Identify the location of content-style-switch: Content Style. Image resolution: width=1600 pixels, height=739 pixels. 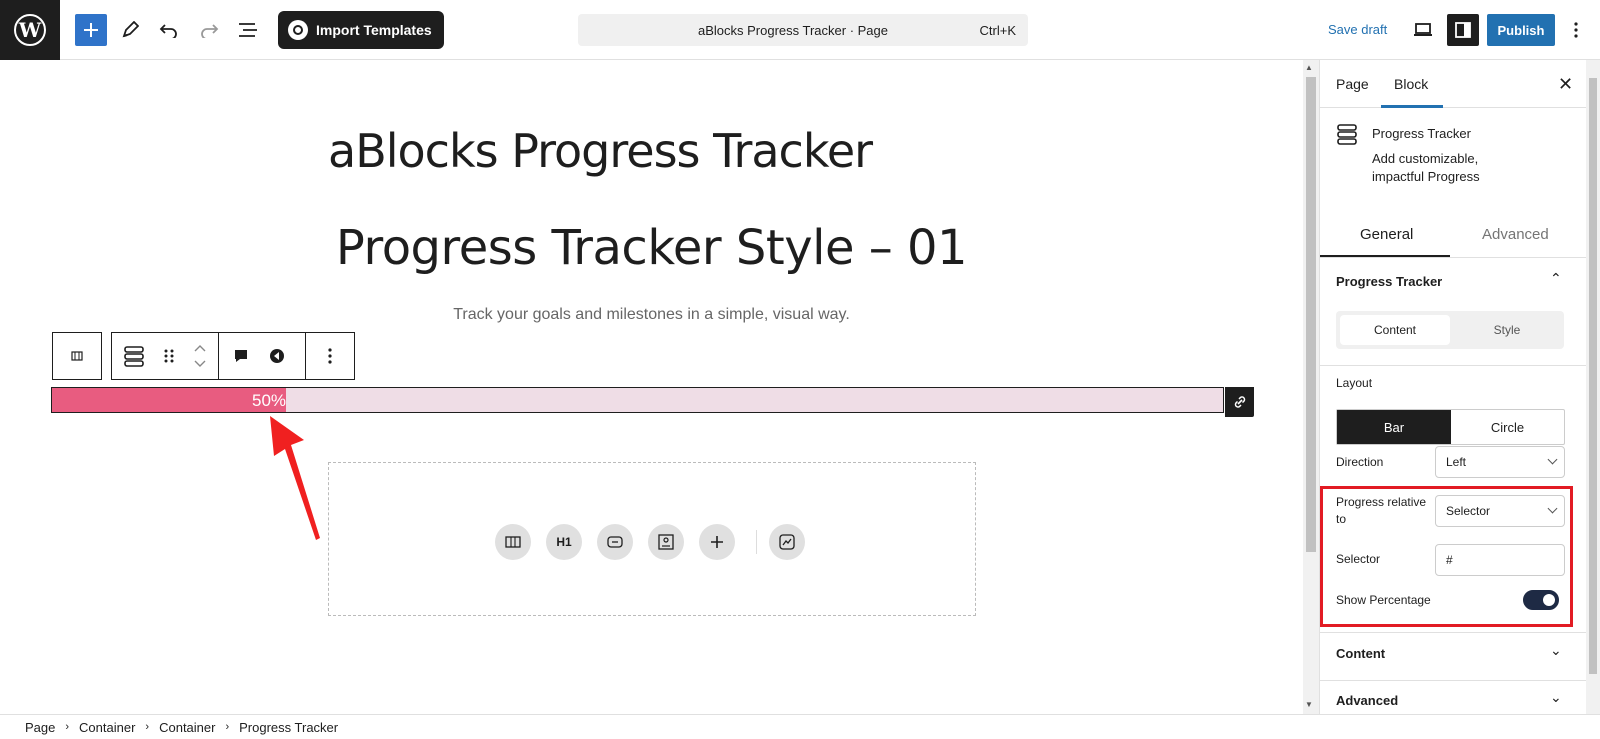
(1450, 330).